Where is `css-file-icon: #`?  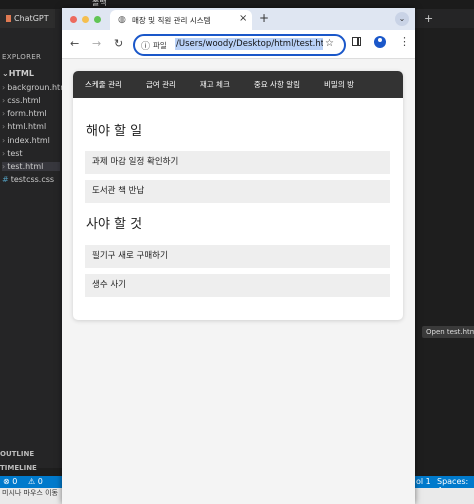 css-file-icon: # is located at coordinates (5, 179).